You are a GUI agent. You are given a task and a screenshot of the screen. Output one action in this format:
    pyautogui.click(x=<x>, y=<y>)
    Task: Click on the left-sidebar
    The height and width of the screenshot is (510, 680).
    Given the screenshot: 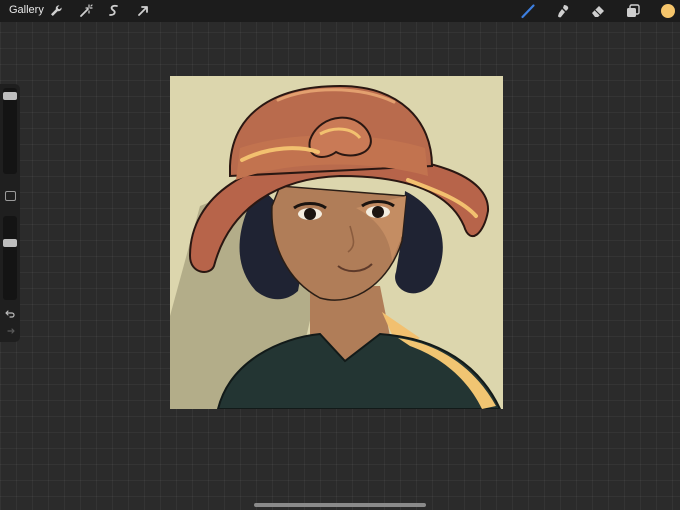 What is the action you would take?
    pyautogui.click(x=10, y=213)
    